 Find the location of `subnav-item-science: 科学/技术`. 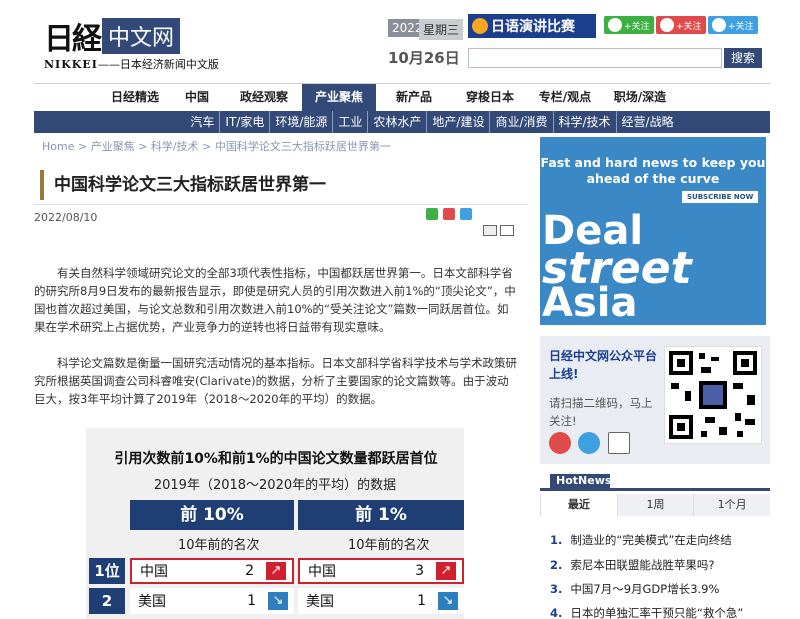

subnav-item-science: 科学/技术 is located at coordinates (585, 122).